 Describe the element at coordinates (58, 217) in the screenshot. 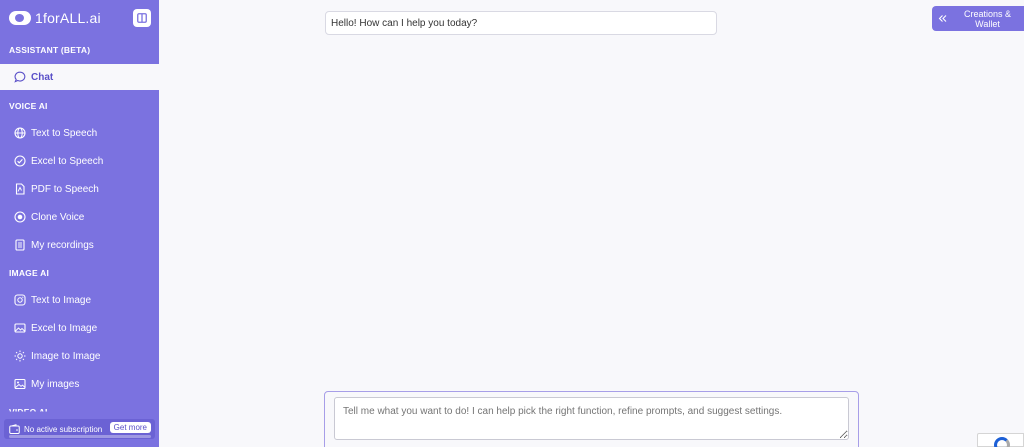

I see `sidebar-item-label: Clone Voice` at that location.